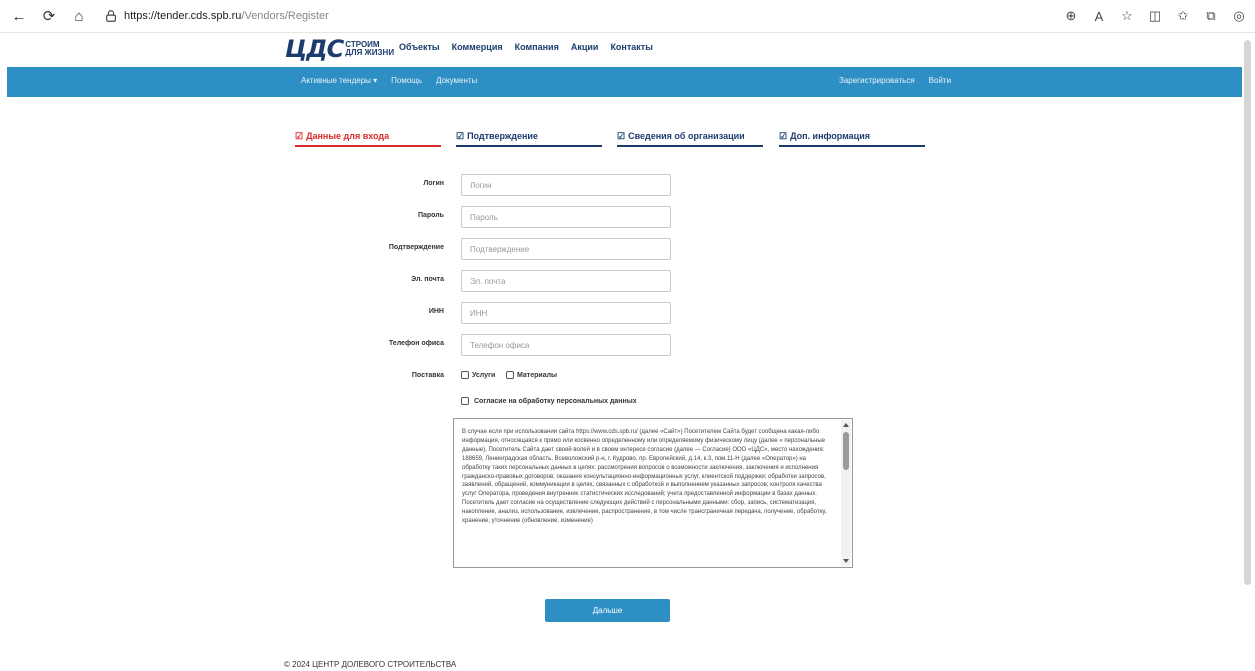  Describe the element at coordinates (940, 80) in the screenshot. I see `login-link: Войти` at that location.